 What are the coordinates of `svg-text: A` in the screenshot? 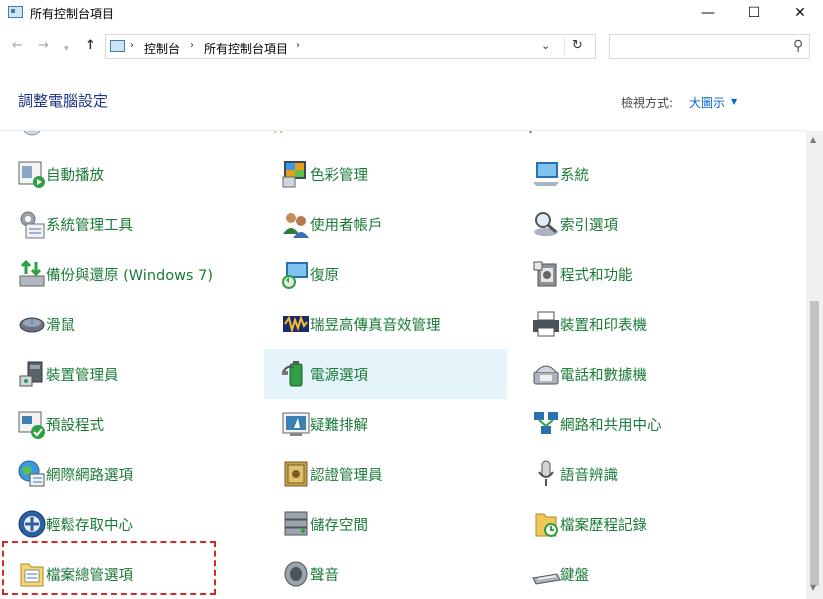 It's located at (278, 133).